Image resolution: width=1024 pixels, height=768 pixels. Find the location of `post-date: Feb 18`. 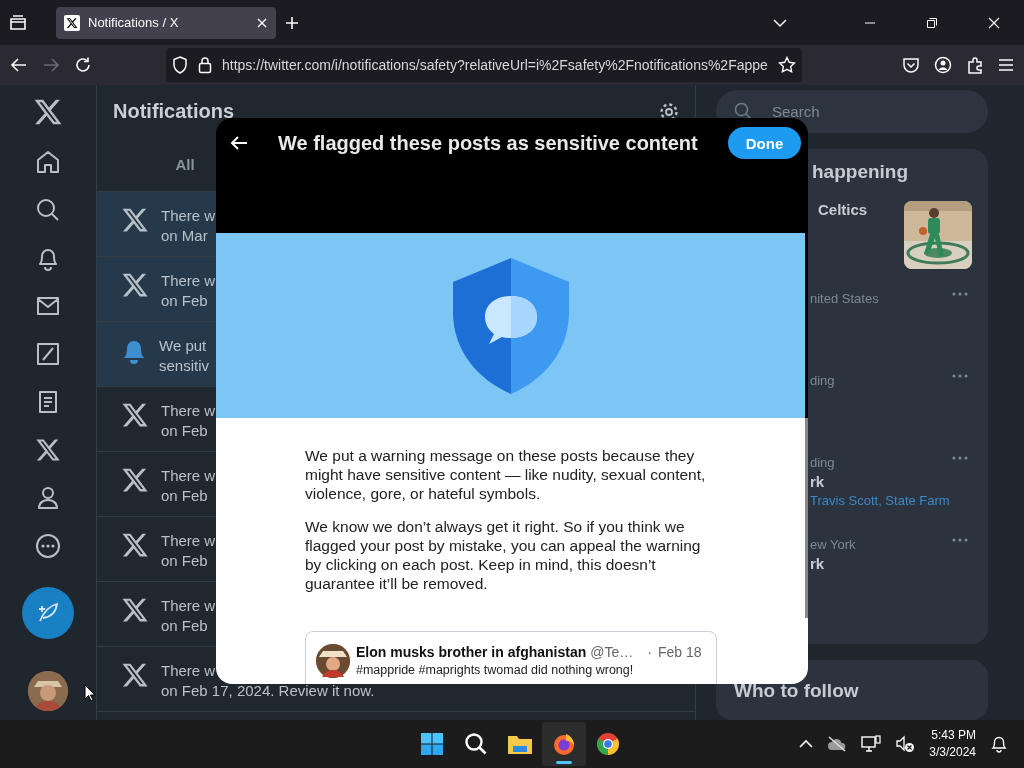

post-date: Feb 18 is located at coordinates (679, 652).